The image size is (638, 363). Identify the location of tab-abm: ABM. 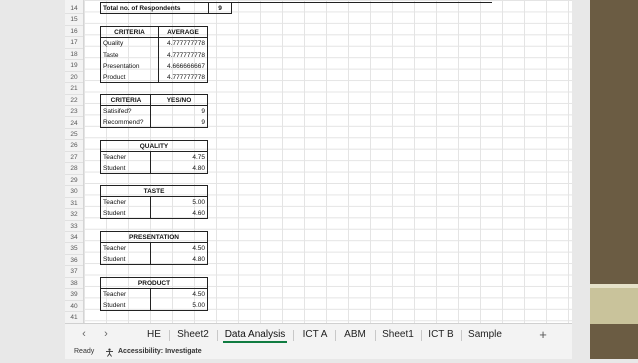
(355, 335).